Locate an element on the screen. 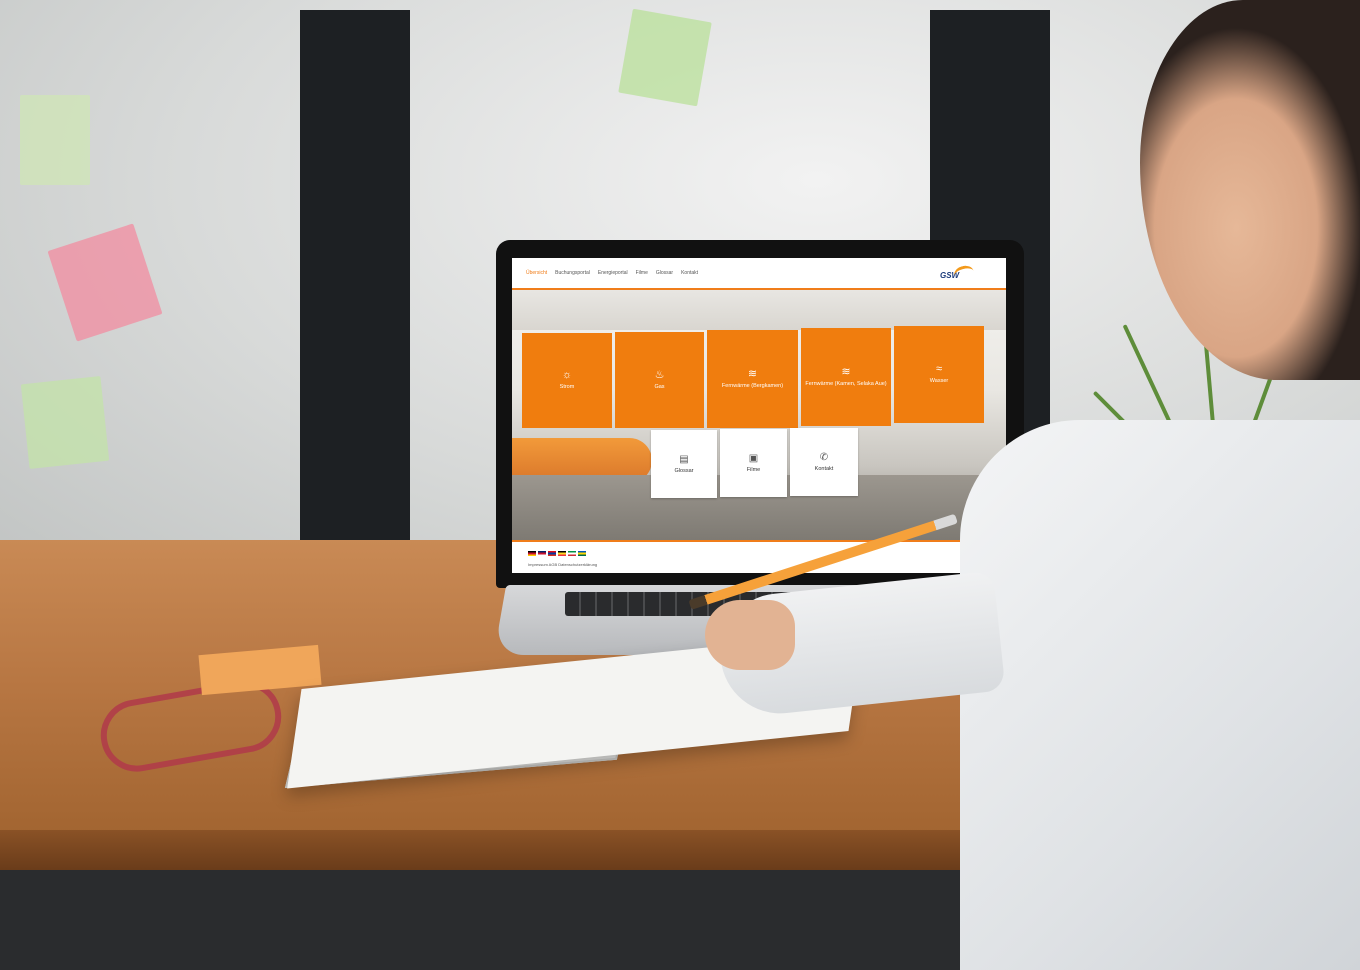 This screenshot has height=970, width=1360. nav-item-glossar: Glossar is located at coordinates (664, 273).